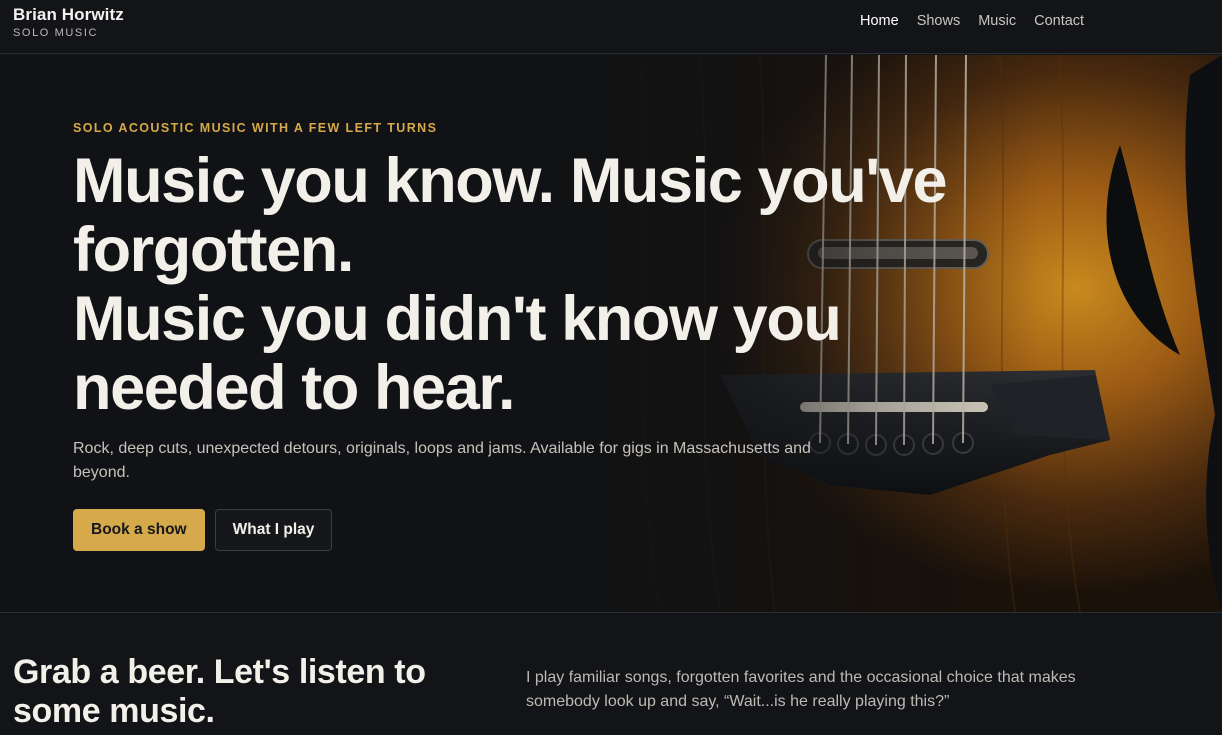  What do you see at coordinates (553, 530) in the screenshot?
I see `hero-actions: Book a show What I play` at bounding box center [553, 530].